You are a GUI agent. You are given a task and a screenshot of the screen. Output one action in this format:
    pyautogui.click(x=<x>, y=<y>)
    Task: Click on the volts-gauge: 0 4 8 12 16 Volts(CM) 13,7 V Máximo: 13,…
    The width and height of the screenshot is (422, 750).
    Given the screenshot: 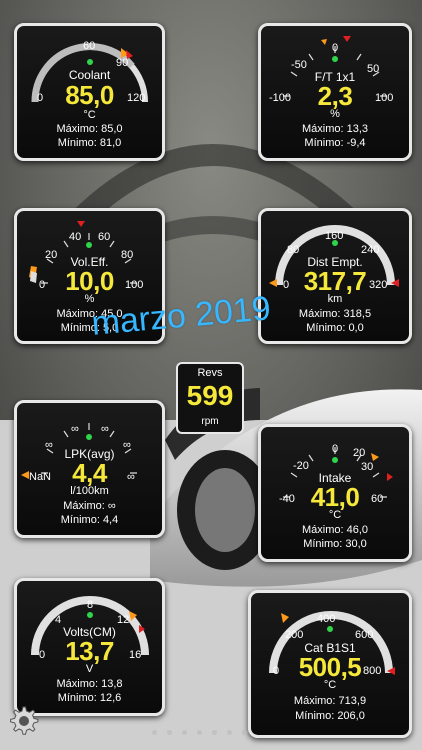 What is the action you would take?
    pyautogui.click(x=89, y=647)
    